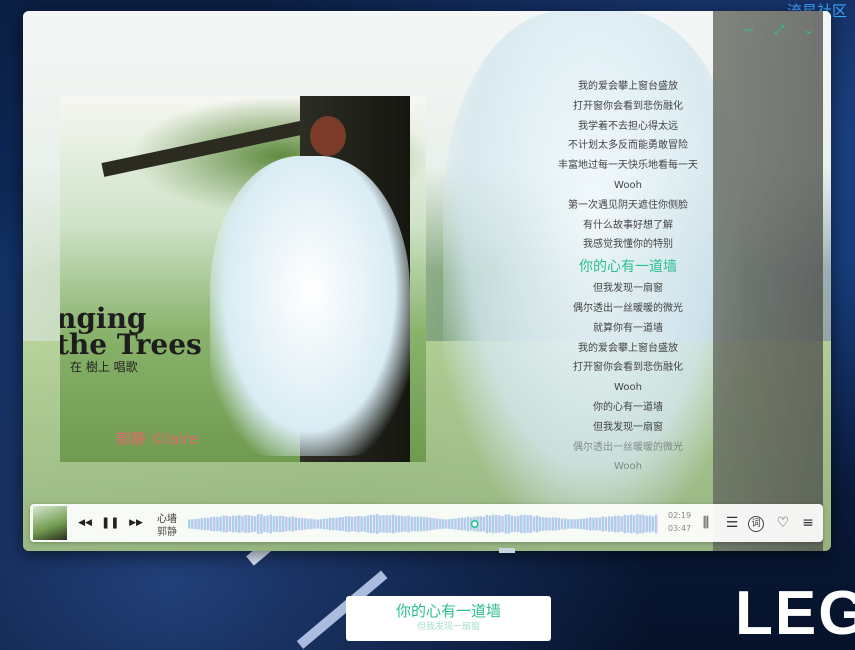  What do you see at coordinates (680, 515) in the screenshot?
I see `time-current: 02:19` at bounding box center [680, 515].